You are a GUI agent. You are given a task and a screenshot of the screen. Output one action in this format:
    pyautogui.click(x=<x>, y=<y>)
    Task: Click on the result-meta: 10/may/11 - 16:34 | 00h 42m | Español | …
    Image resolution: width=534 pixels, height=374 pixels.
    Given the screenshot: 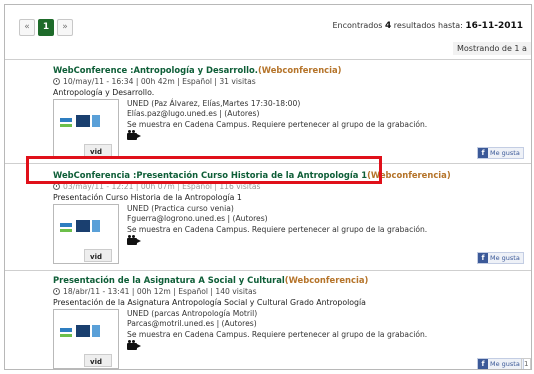 What is the action you would take?
    pyautogui.click(x=288, y=81)
    